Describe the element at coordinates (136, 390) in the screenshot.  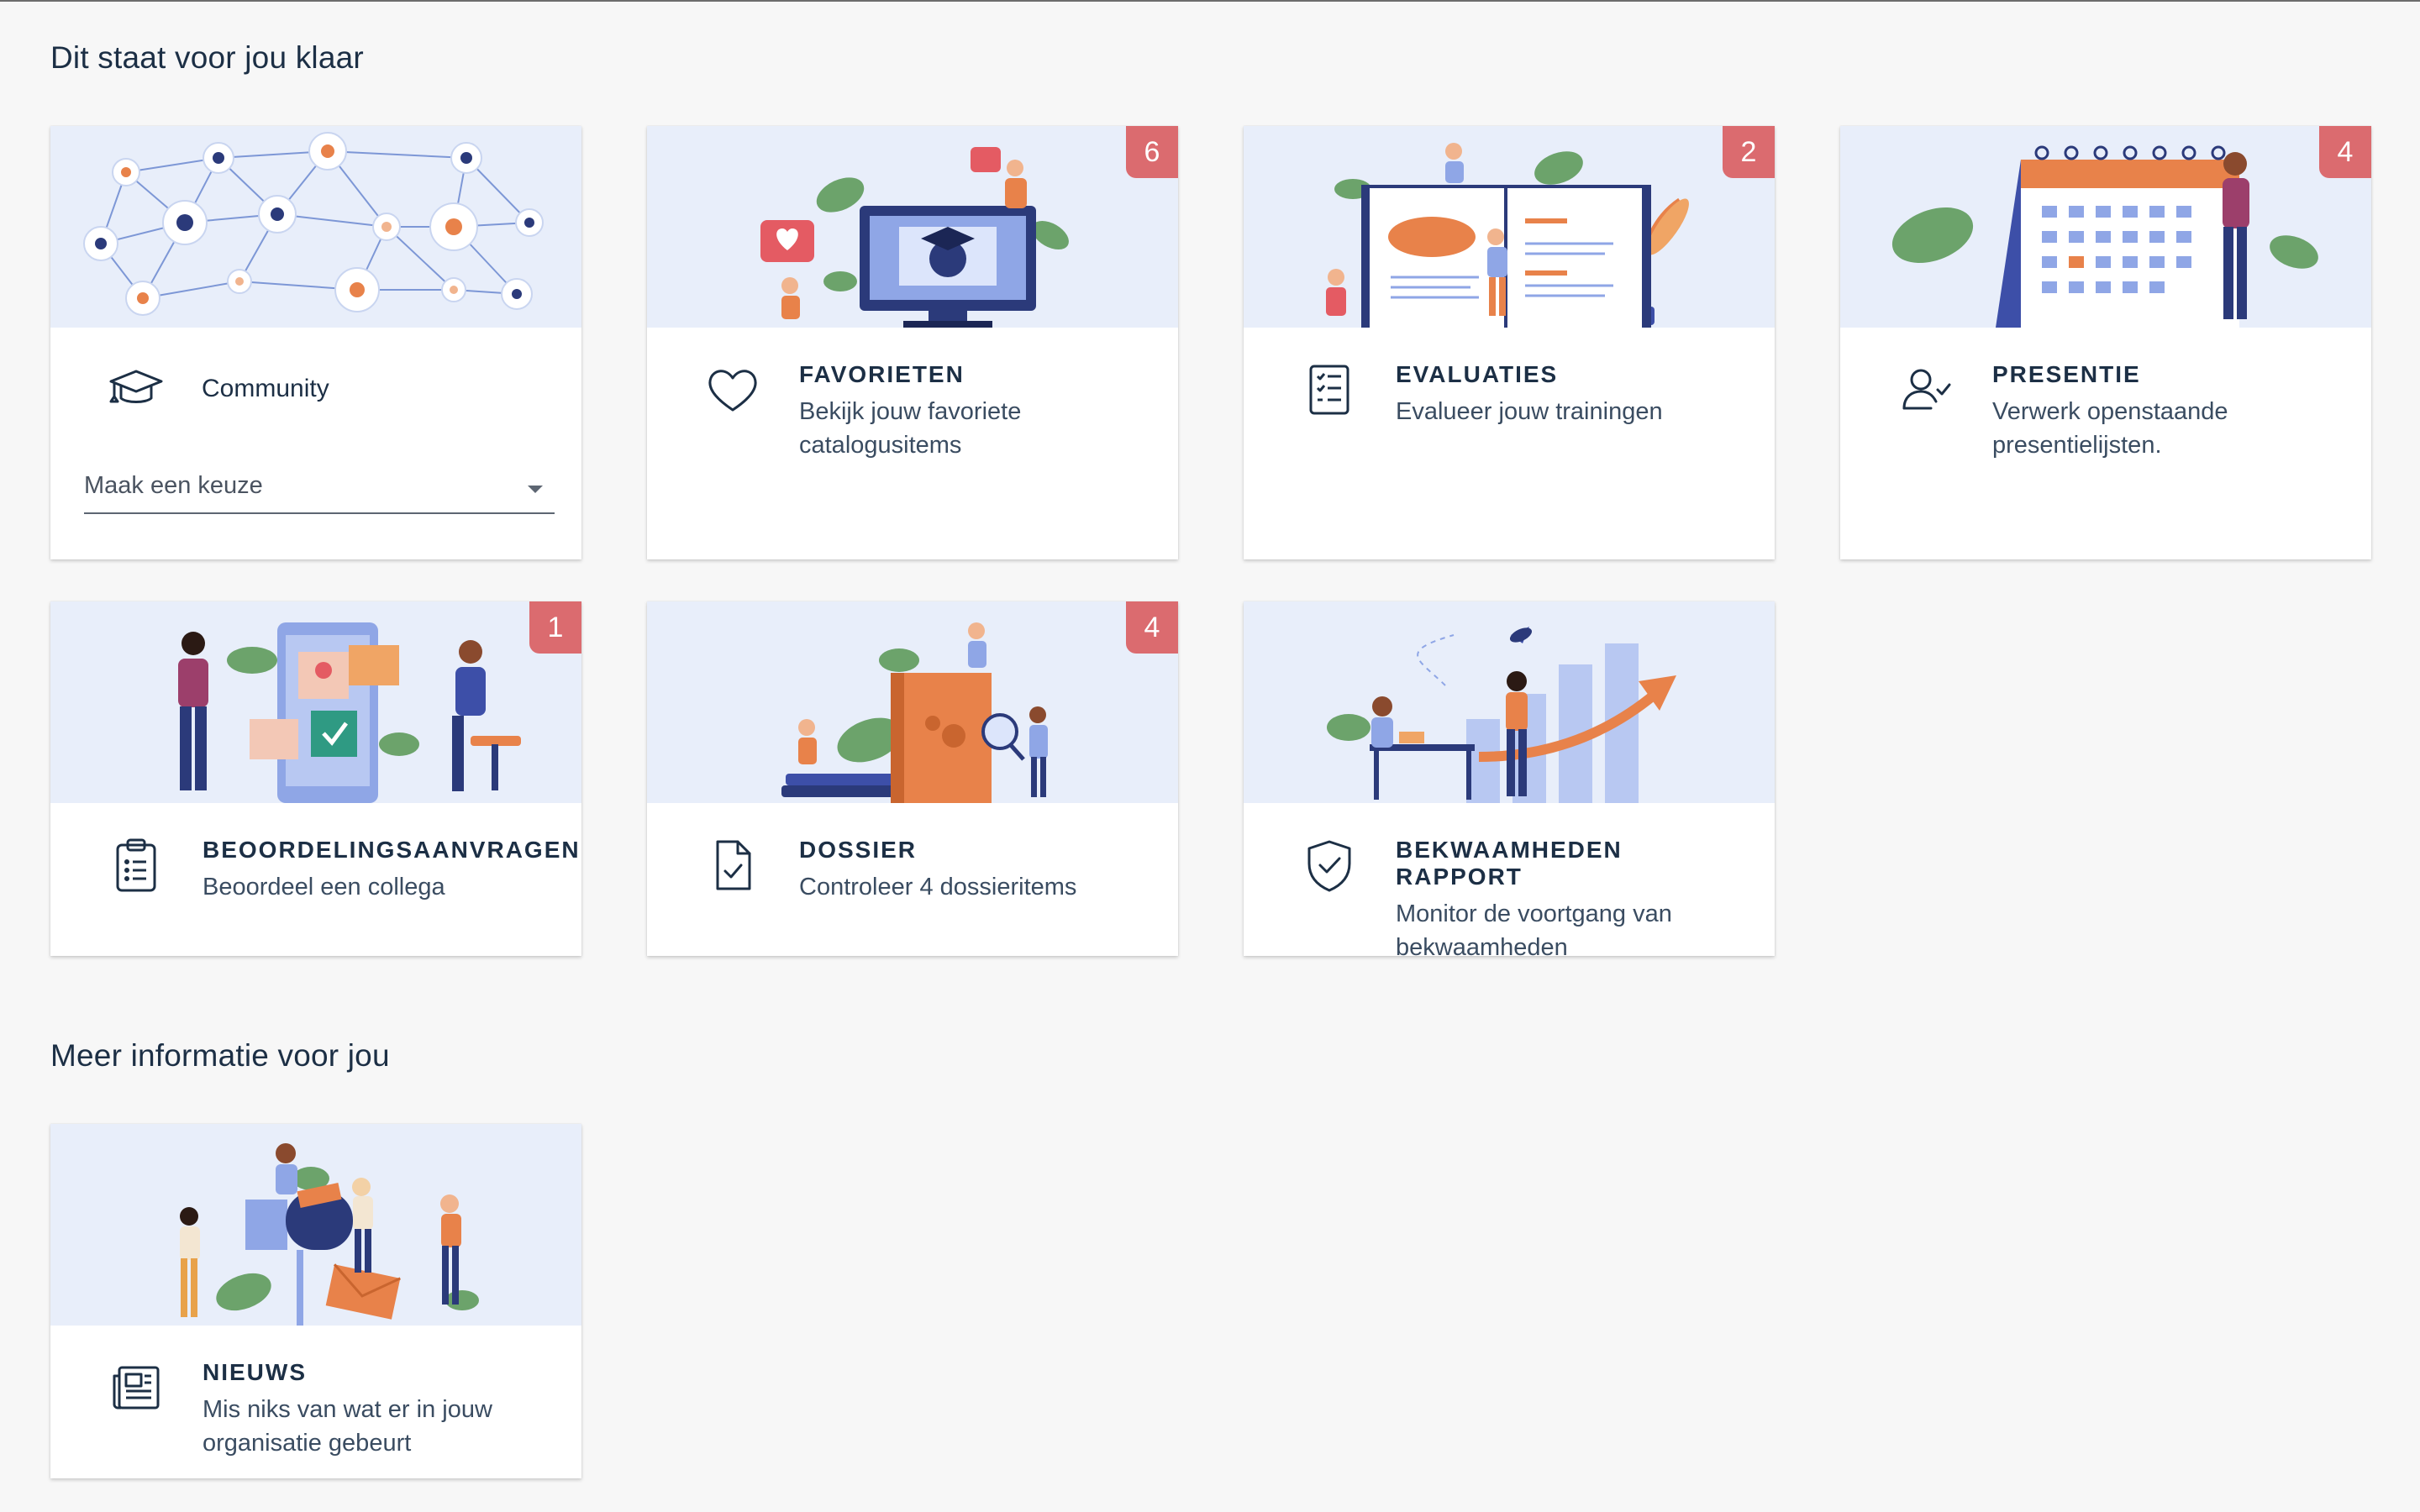
I see `graduation-cap-icon` at that location.